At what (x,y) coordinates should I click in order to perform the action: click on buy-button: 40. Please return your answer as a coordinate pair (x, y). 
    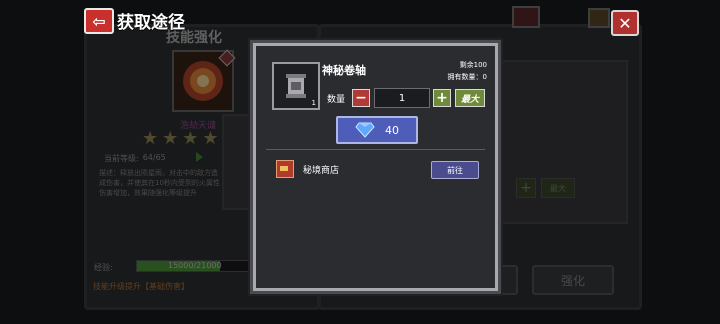
    Looking at the image, I should click on (377, 130).